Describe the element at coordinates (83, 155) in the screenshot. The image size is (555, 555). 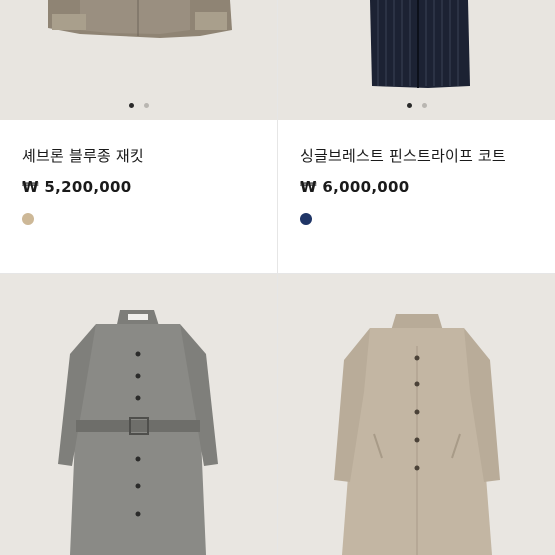
I see `product-title: 셰브론 블루종 재킷` at that location.